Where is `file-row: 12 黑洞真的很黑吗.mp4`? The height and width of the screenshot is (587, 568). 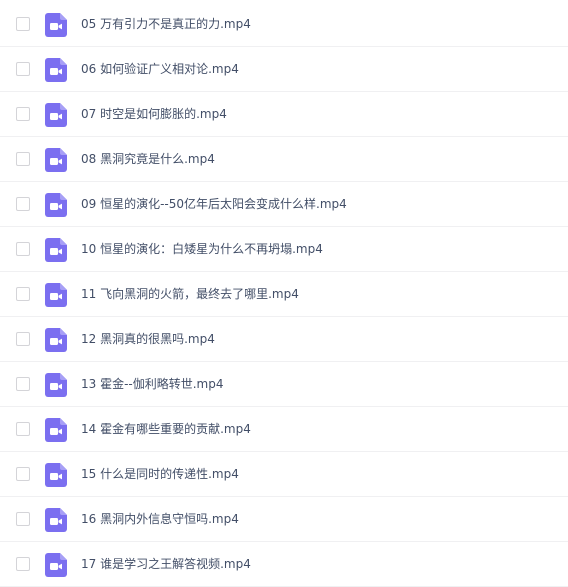
file-row: 12 黑洞真的很黑吗.mp4 is located at coordinates (284, 339).